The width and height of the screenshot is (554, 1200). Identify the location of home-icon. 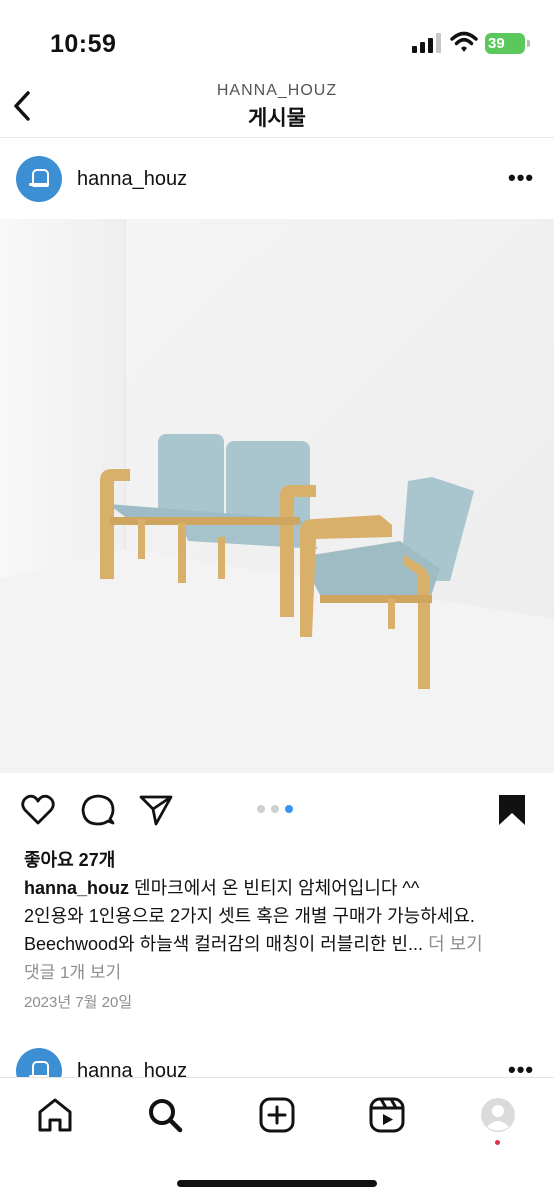
(55, 1115).